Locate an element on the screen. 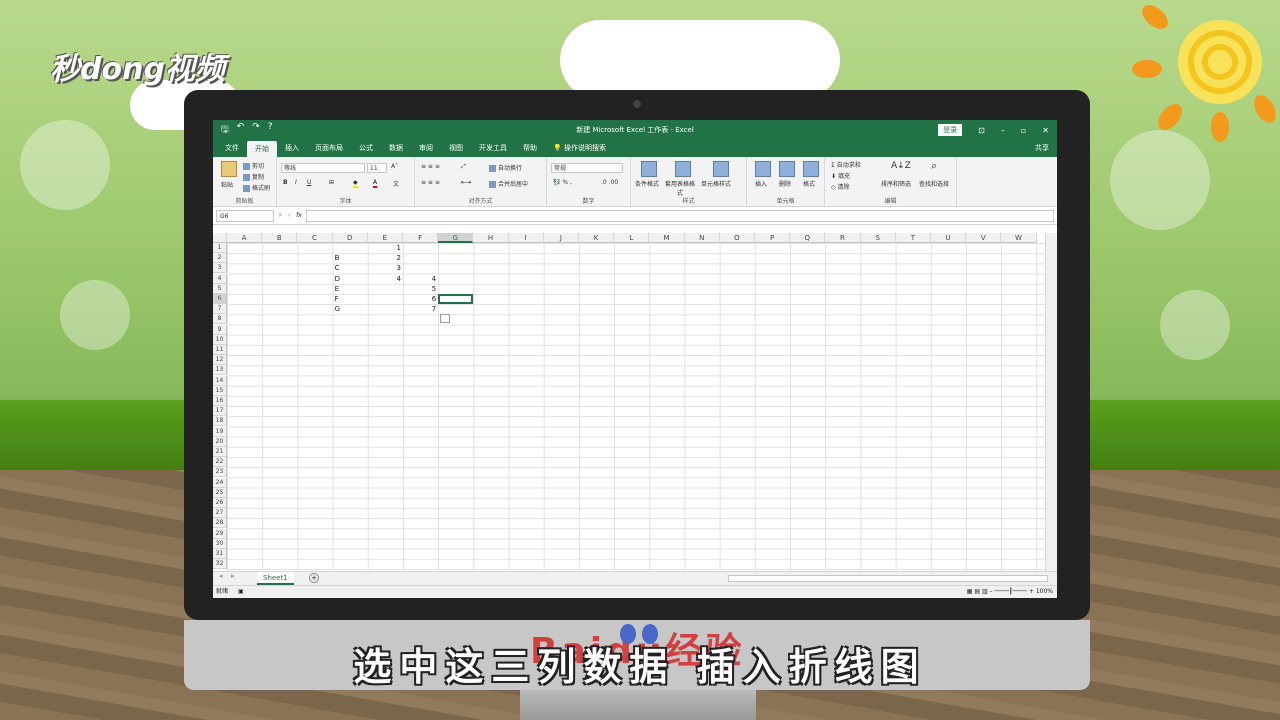  column-header: C is located at coordinates (315, 238).